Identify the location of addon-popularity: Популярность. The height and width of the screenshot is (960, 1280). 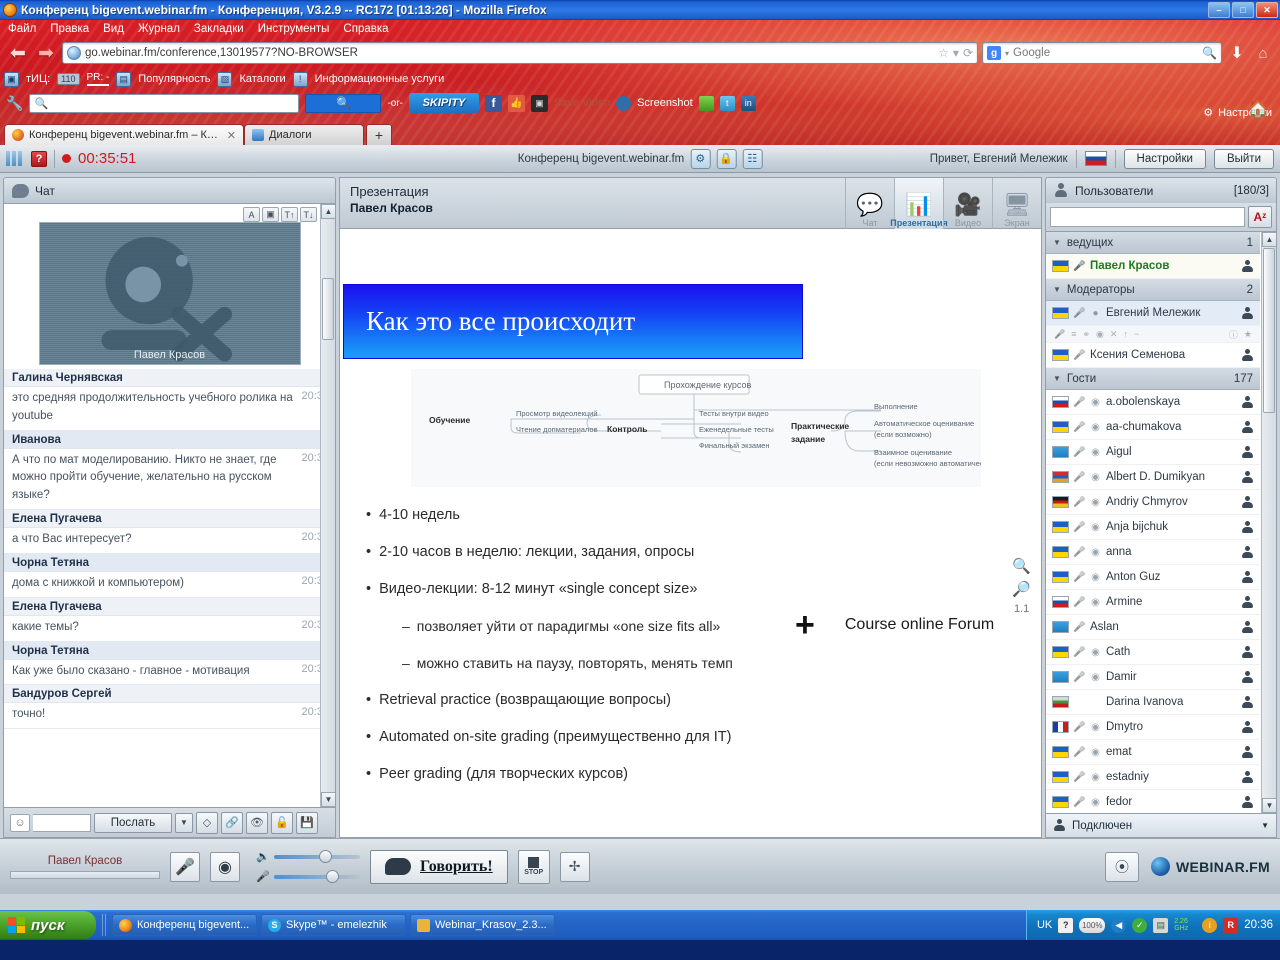
(174, 79).